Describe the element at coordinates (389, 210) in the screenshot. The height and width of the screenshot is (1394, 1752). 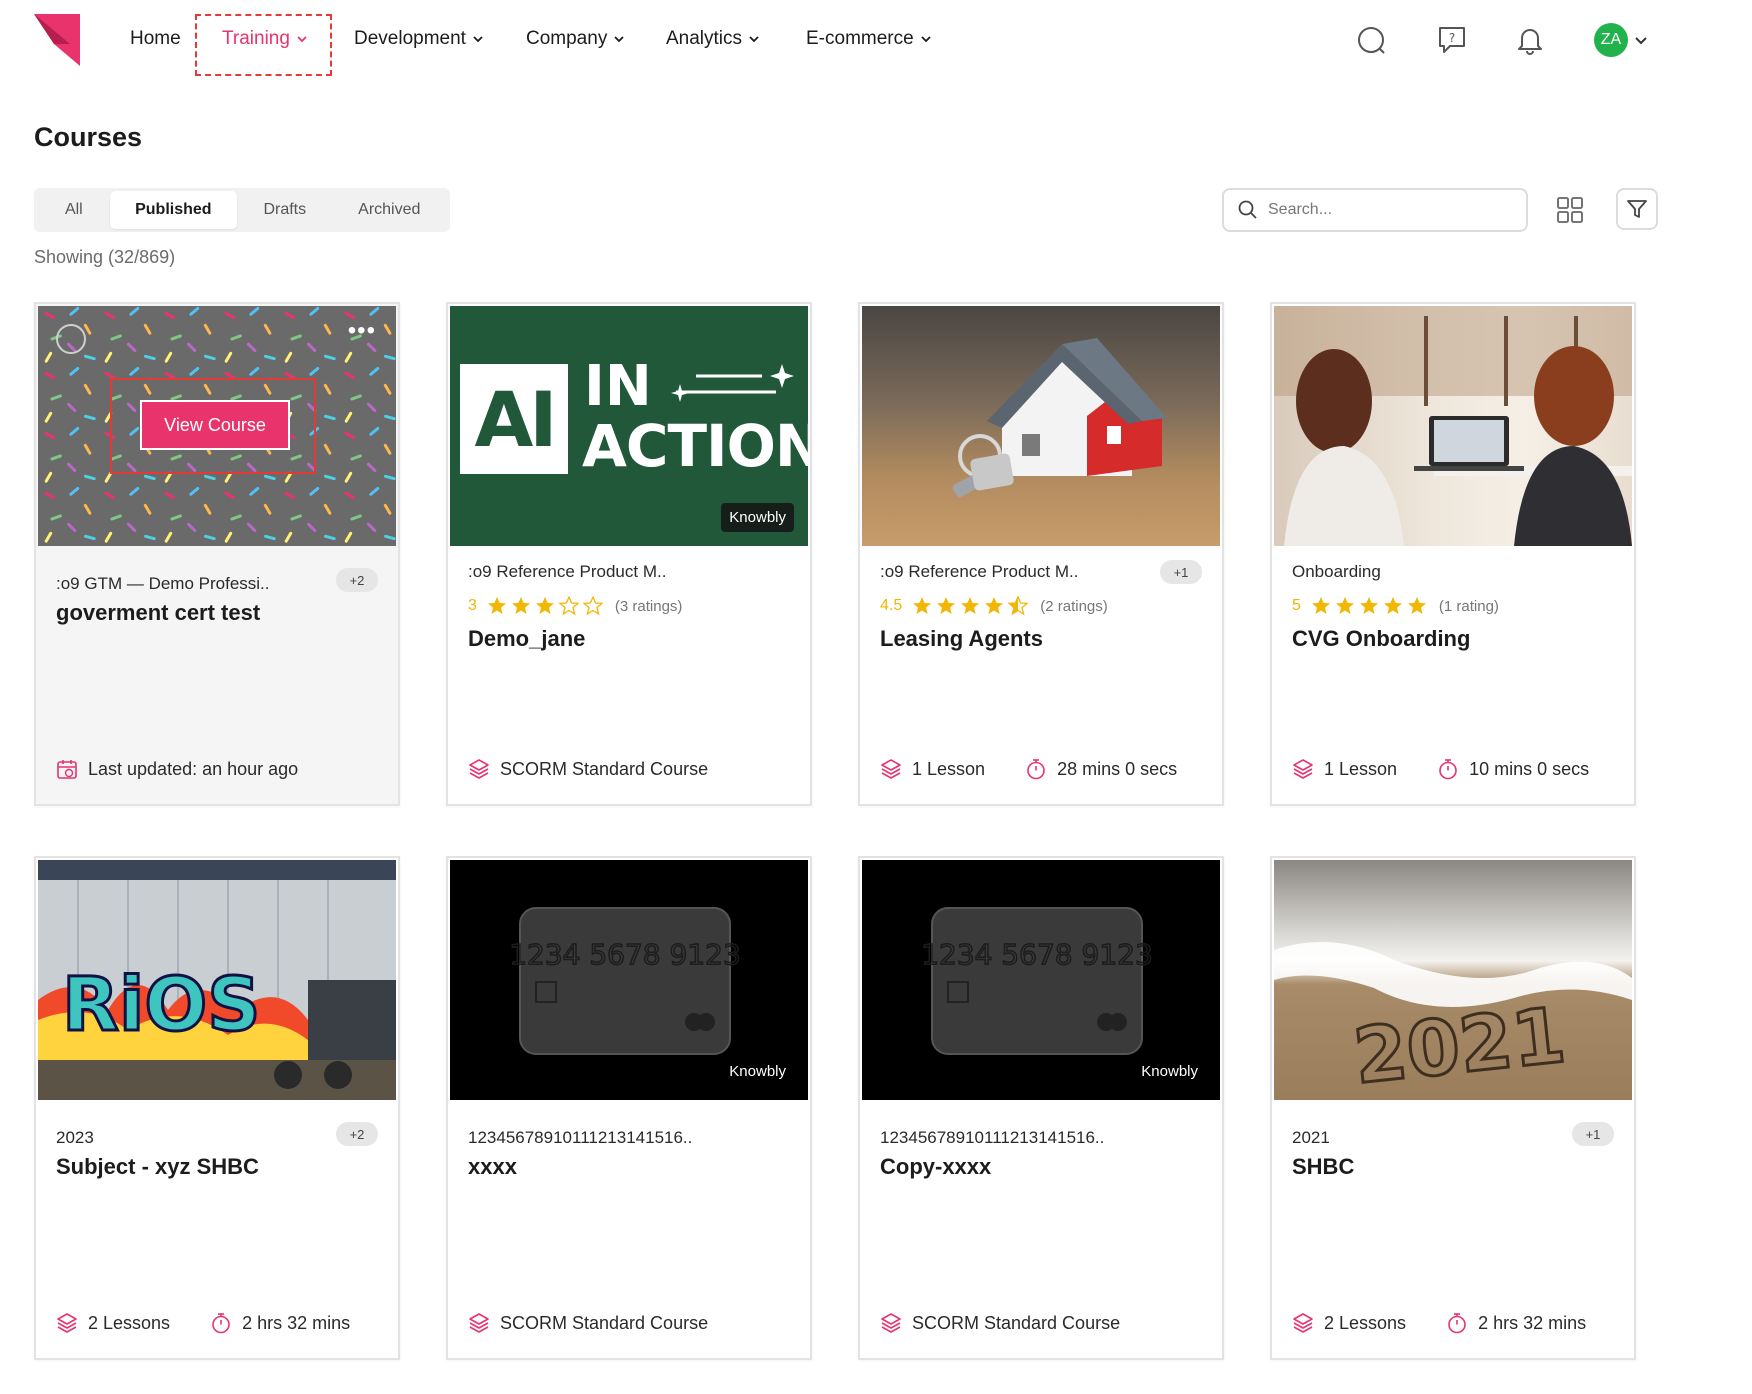
I see `tab-archived: Archived` at that location.